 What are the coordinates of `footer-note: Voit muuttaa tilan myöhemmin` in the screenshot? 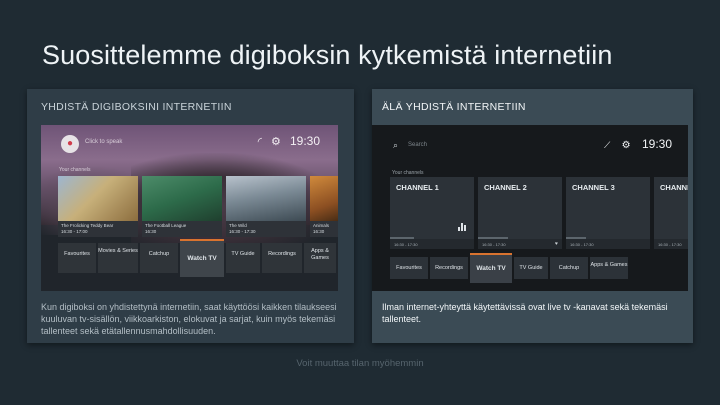 It's located at (360, 363).